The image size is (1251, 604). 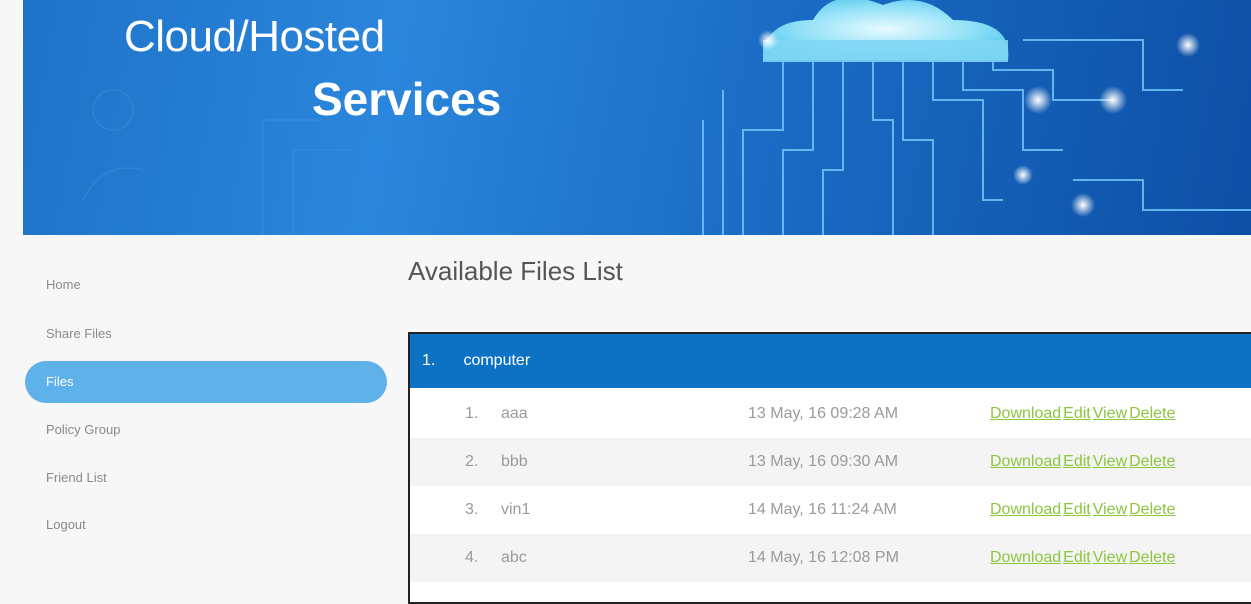 What do you see at coordinates (472, 557) in the screenshot?
I see `file-index: 4.` at bounding box center [472, 557].